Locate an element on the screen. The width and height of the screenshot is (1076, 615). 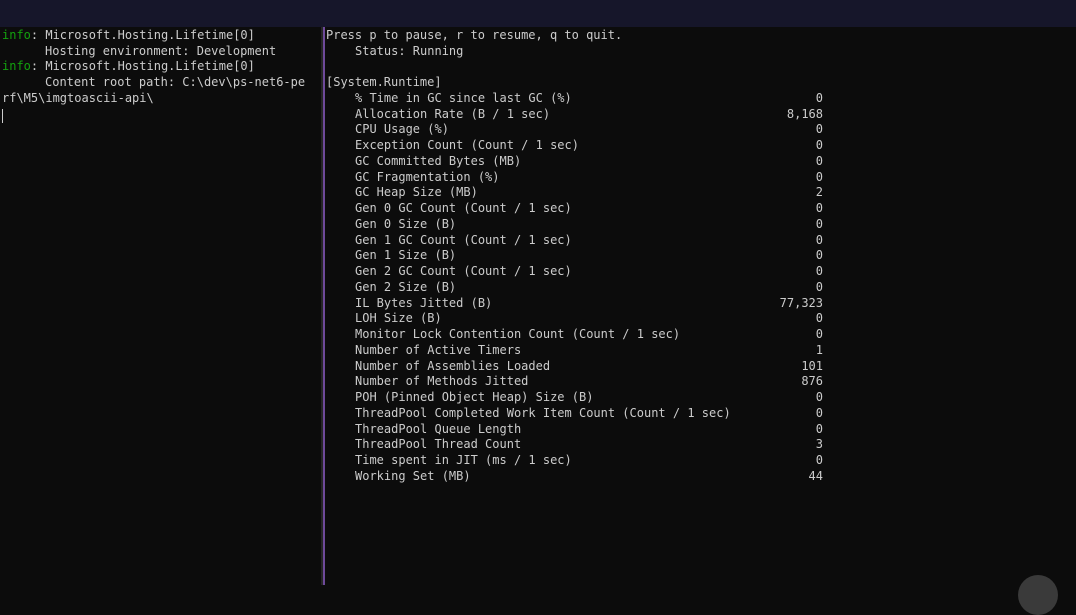
metric-name: CPU Usage (%) is located at coordinates (402, 129).